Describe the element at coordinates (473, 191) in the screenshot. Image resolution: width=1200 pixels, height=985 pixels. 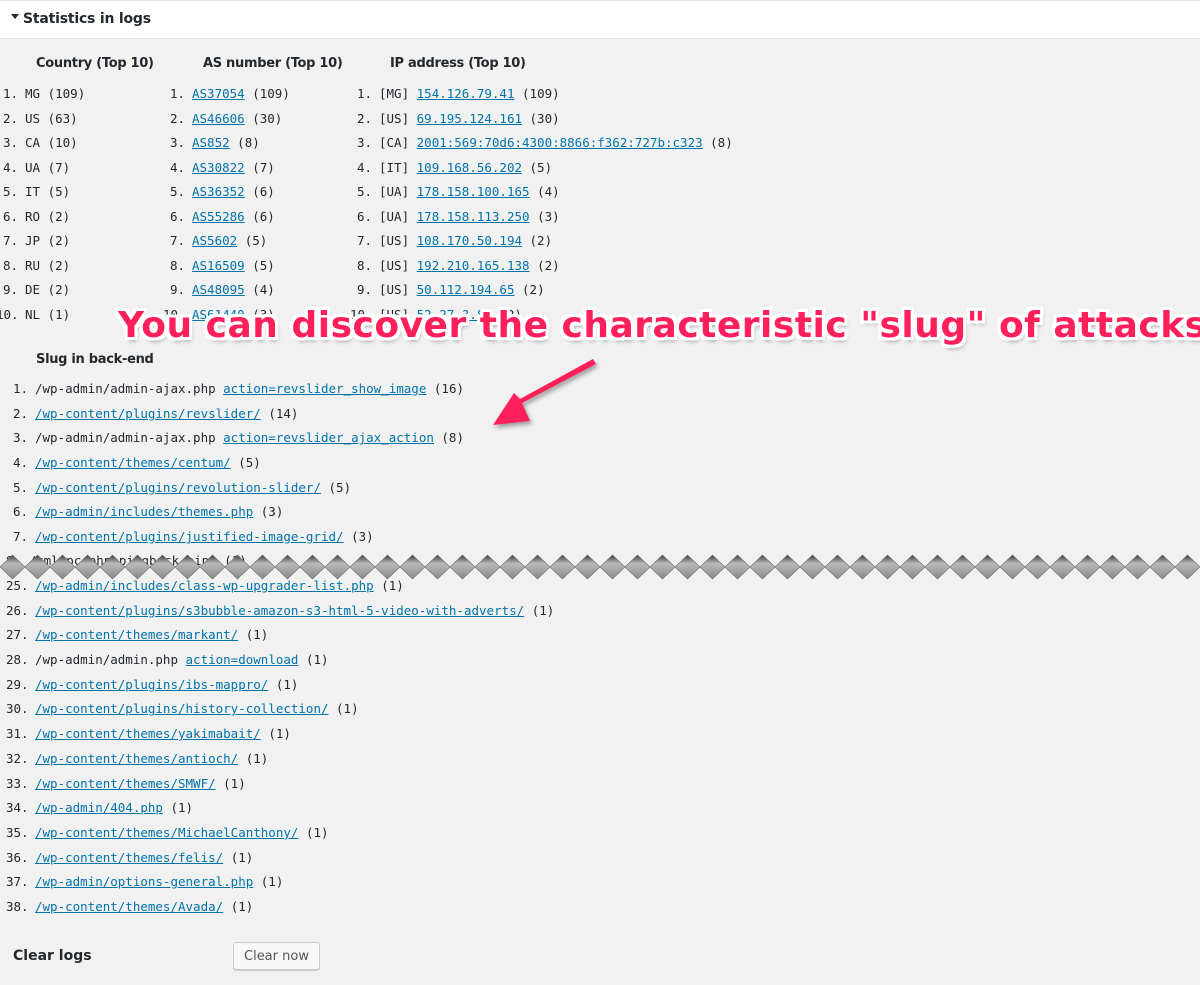
I see `ip-address-link: 178.158.100.165` at that location.